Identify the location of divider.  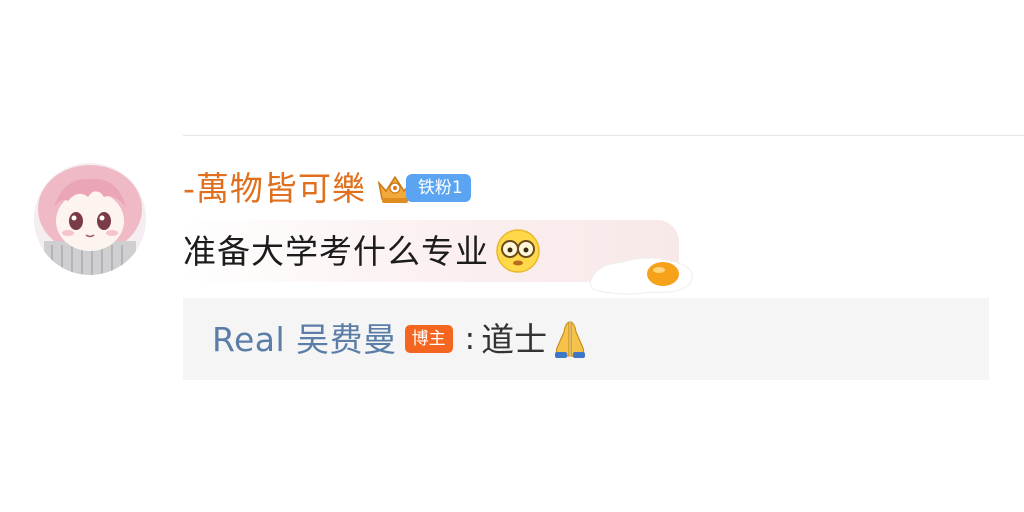
(603, 135).